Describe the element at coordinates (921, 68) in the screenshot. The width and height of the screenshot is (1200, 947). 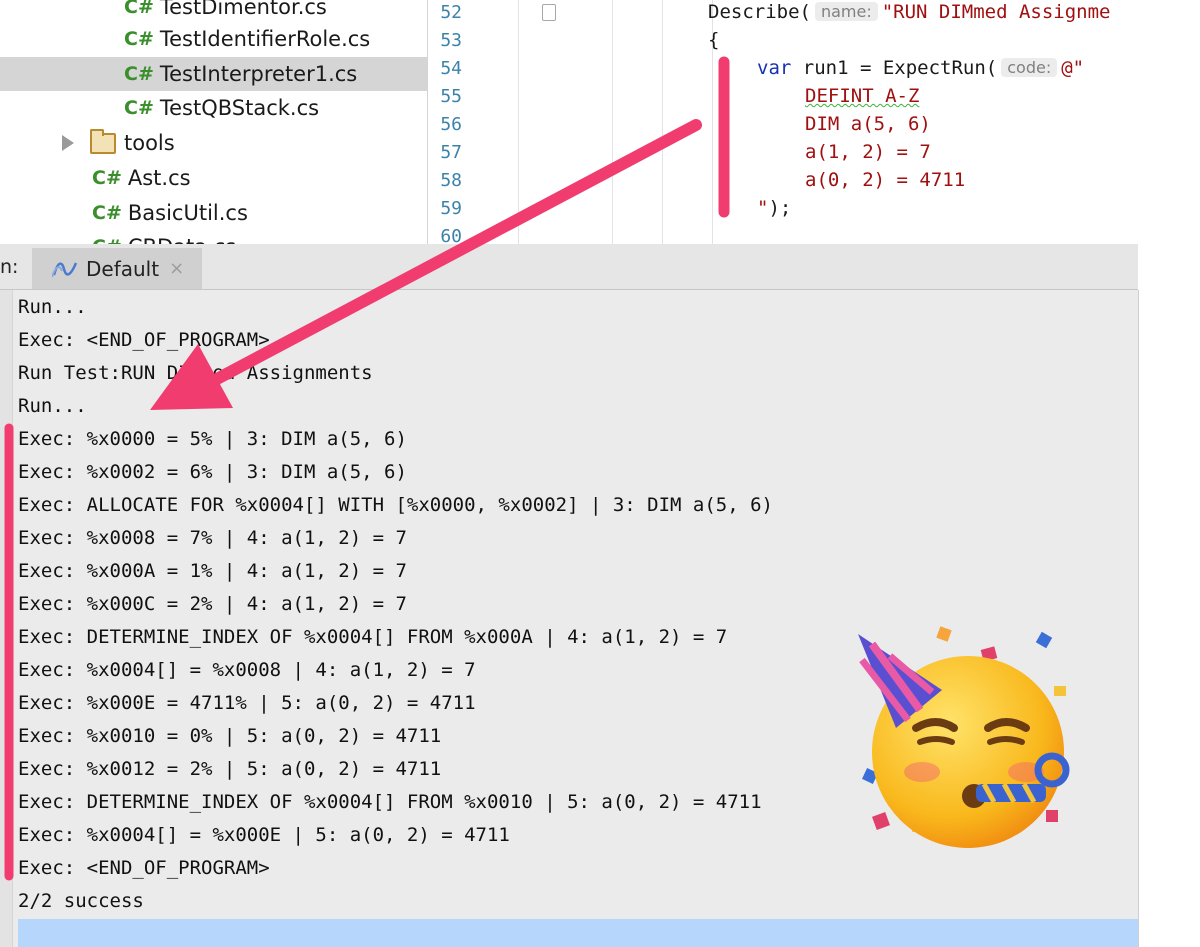
I see `code-line: var run1 = ExpectRun(code: @"` at that location.